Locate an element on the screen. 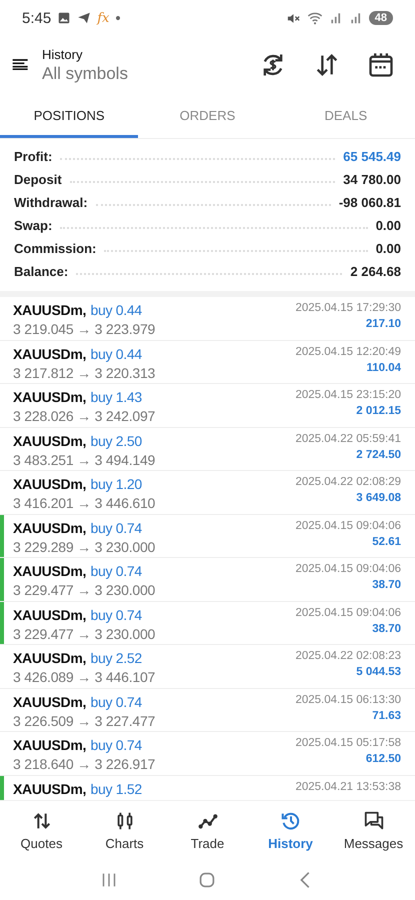 The width and height of the screenshot is (415, 900). clock: 5:45 is located at coordinates (37, 18).